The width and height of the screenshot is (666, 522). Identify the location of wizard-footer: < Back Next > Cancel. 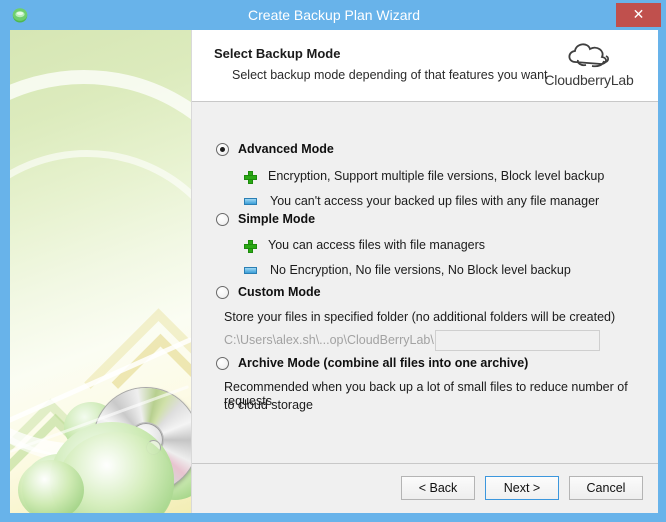
(425, 488).